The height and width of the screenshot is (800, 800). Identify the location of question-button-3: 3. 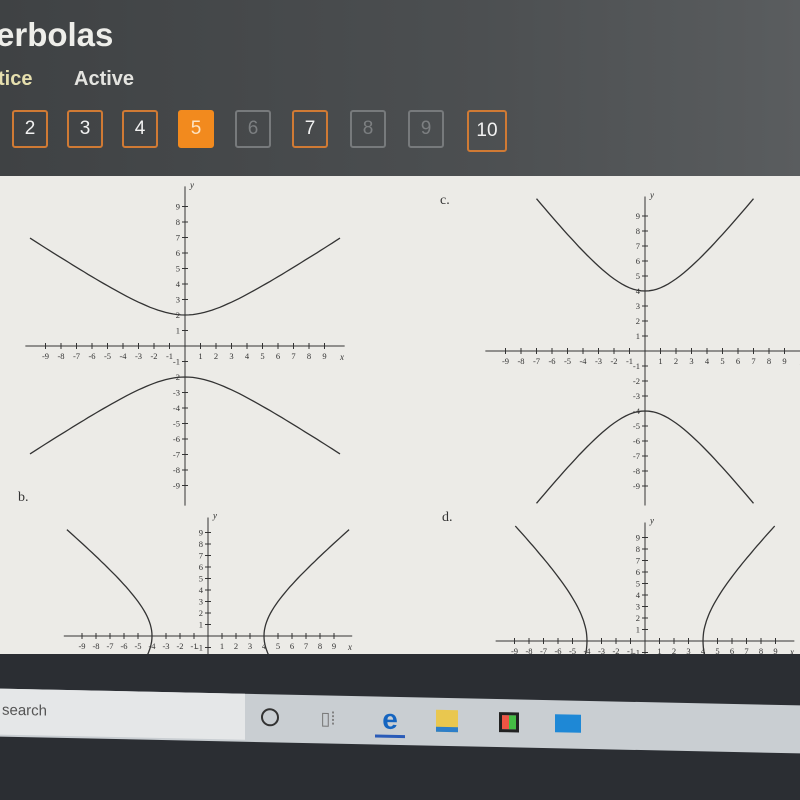
(85, 129).